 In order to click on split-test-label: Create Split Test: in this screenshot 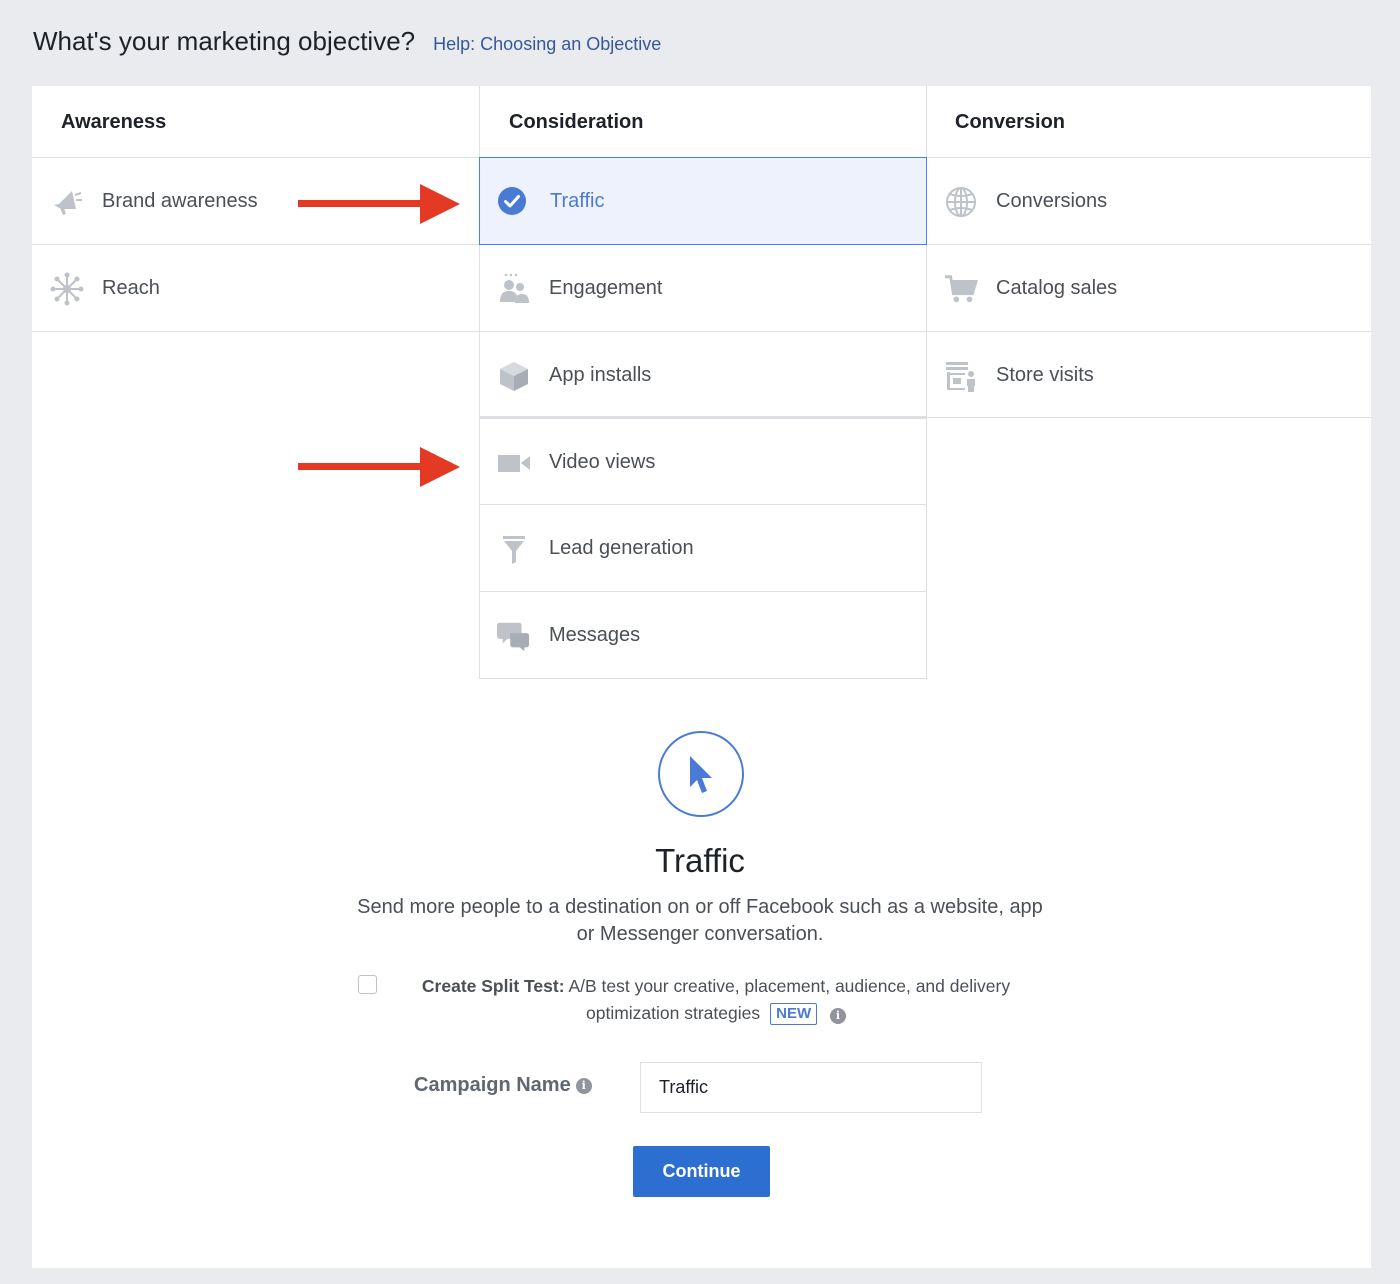, I will do `click(493, 986)`.